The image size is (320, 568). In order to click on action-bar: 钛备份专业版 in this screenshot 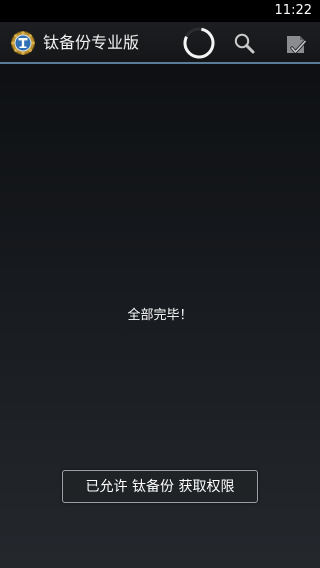, I will do `click(160, 43)`.